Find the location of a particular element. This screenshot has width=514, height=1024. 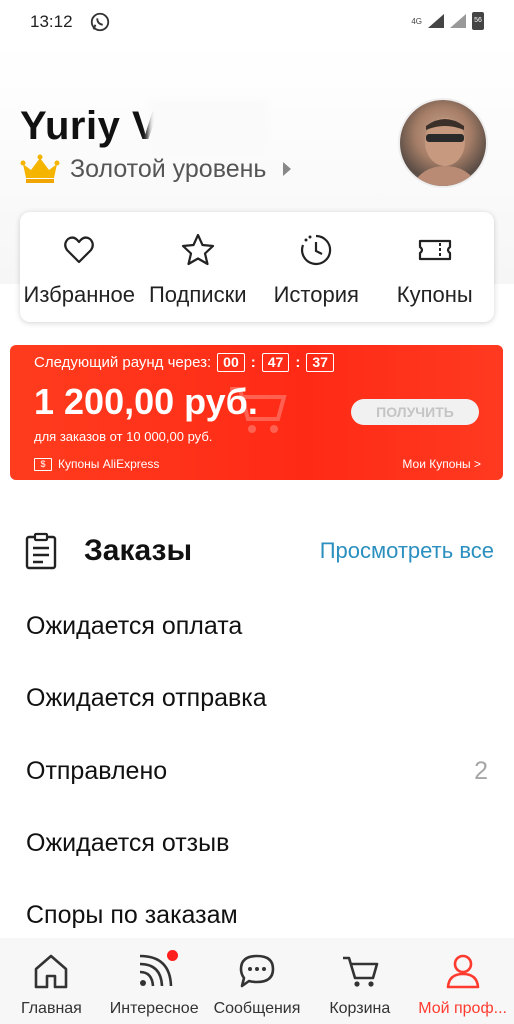

battery-icon: 56 is located at coordinates (478, 21).